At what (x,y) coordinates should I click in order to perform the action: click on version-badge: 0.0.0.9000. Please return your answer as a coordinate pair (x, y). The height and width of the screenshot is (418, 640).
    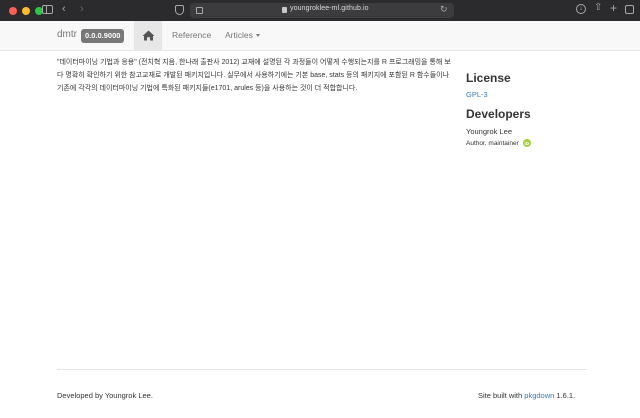
    Looking at the image, I should click on (103, 36).